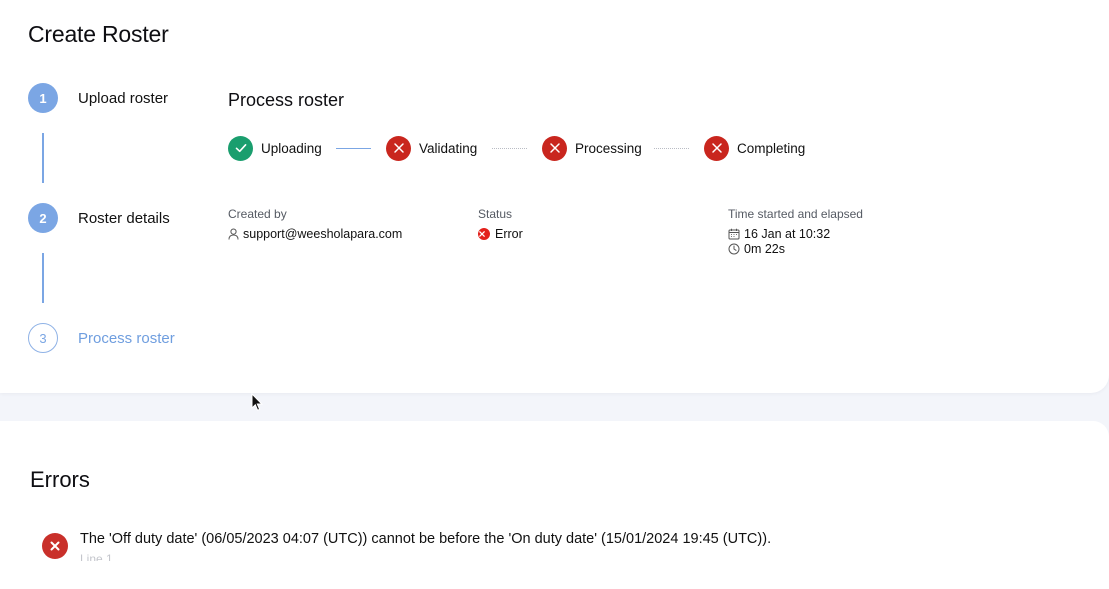 The width and height of the screenshot is (1109, 589). I want to click on step-3-label: Process roster, so click(126, 338).